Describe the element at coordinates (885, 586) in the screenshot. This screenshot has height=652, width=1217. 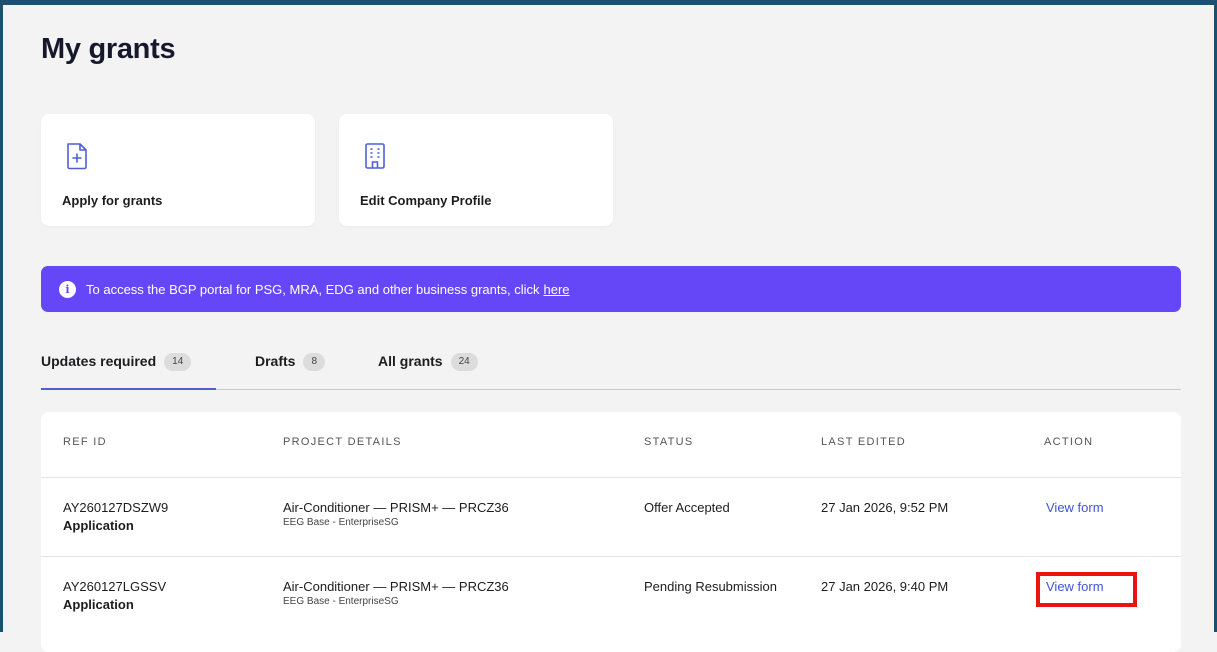
I see `last-edited-cell: 27 Jan 2026, 9:40 PM` at that location.